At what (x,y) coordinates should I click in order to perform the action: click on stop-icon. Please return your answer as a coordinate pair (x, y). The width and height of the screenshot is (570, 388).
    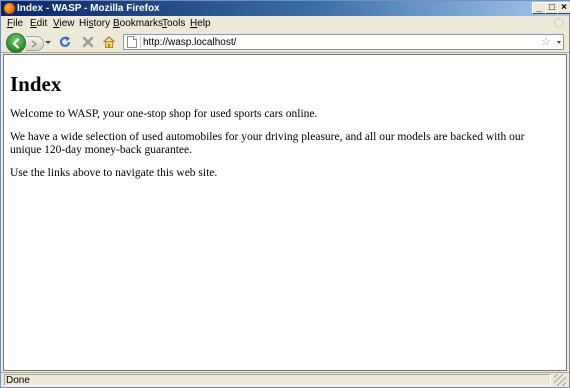
    Looking at the image, I should click on (88, 42).